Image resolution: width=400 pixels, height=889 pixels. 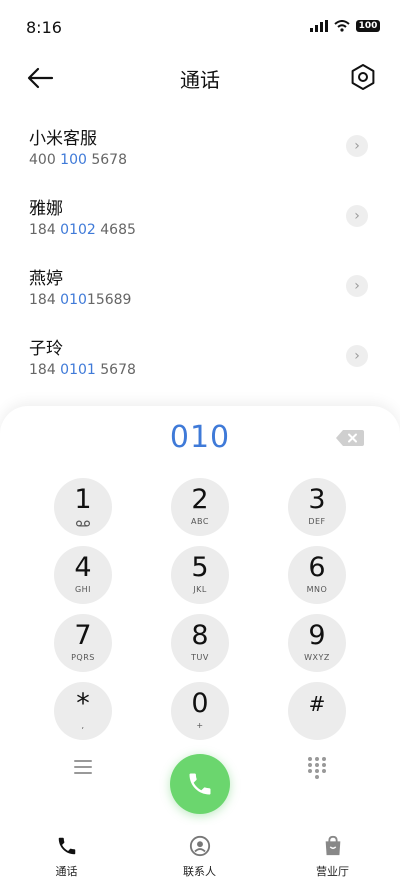 I want to click on tab-label: 通话, so click(x=66, y=871).